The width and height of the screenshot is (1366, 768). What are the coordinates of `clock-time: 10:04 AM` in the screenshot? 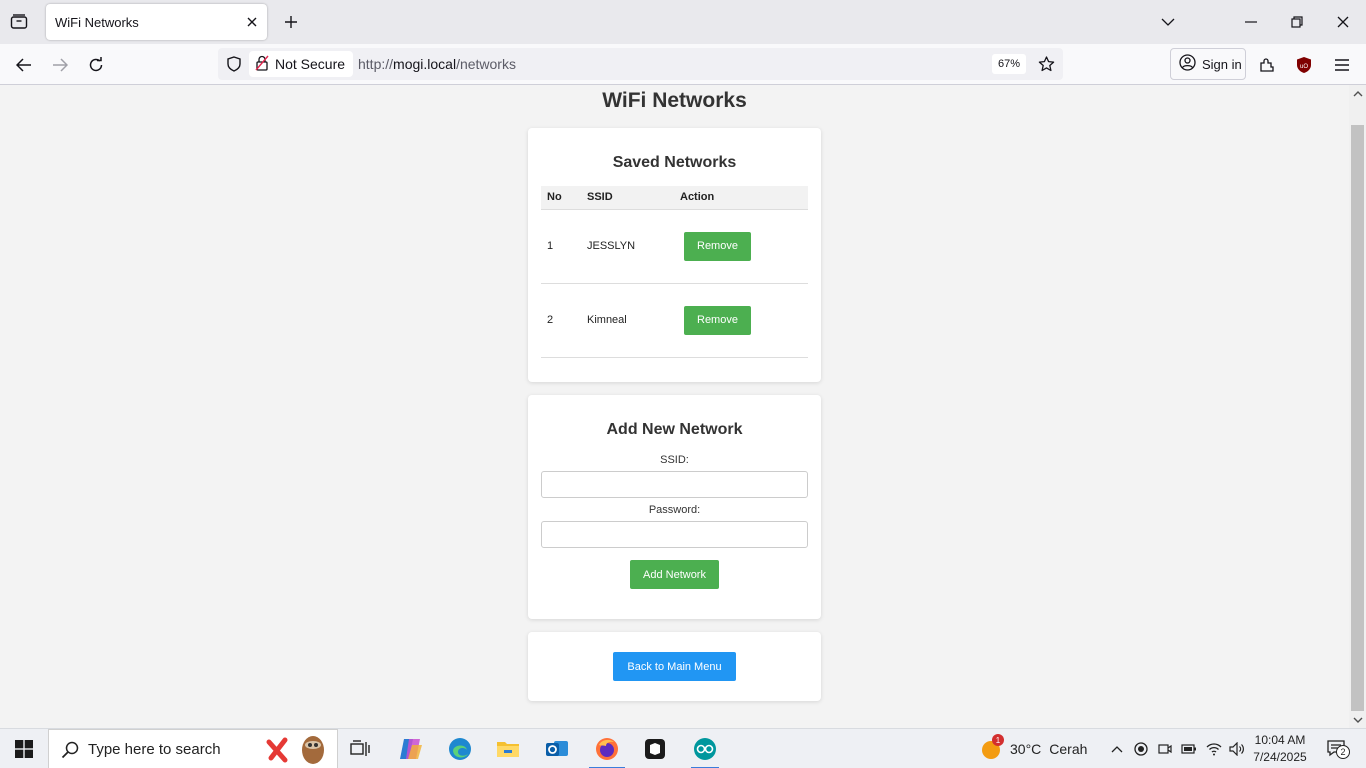 It's located at (1280, 740).